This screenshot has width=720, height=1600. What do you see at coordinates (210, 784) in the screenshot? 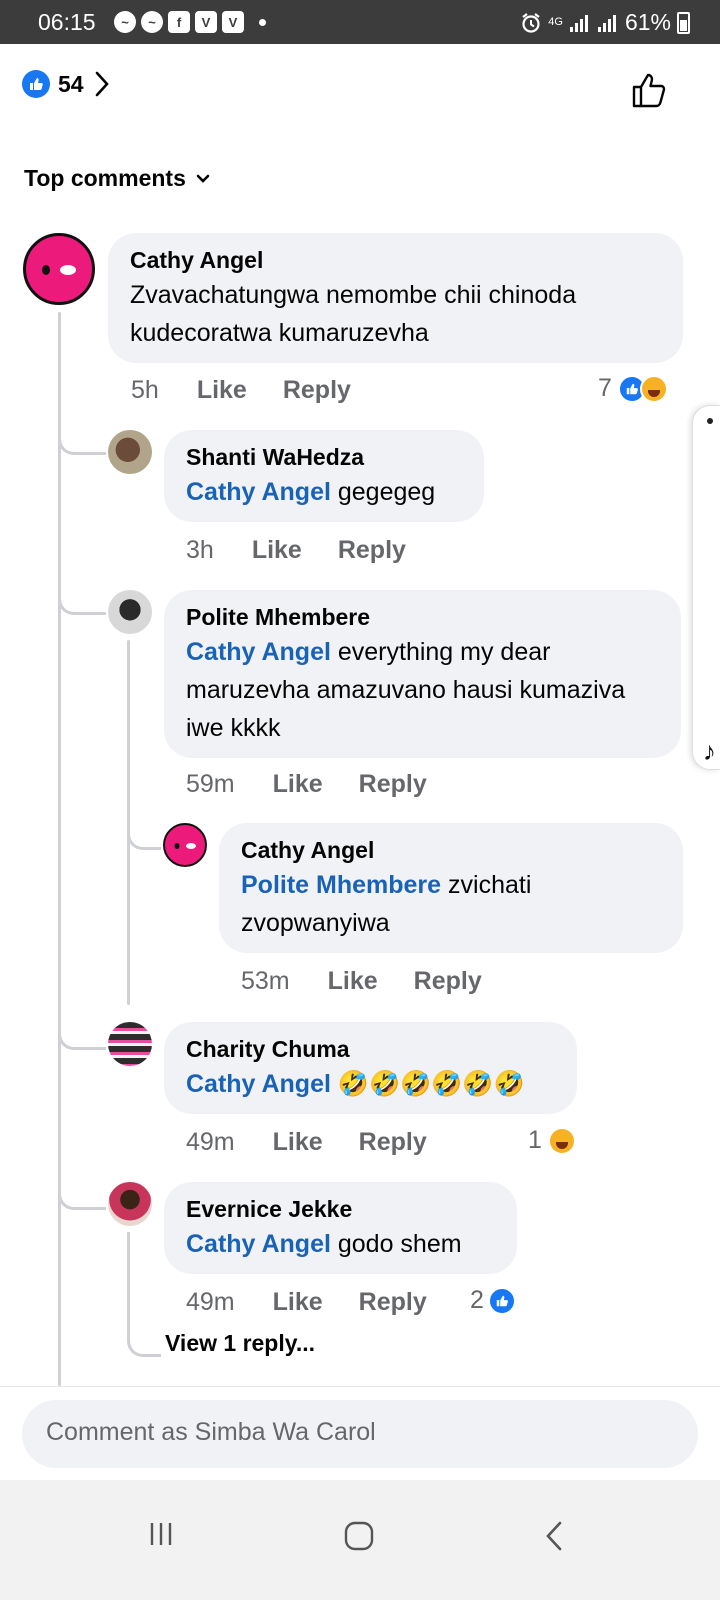
I see `comment-time: 59m` at bounding box center [210, 784].